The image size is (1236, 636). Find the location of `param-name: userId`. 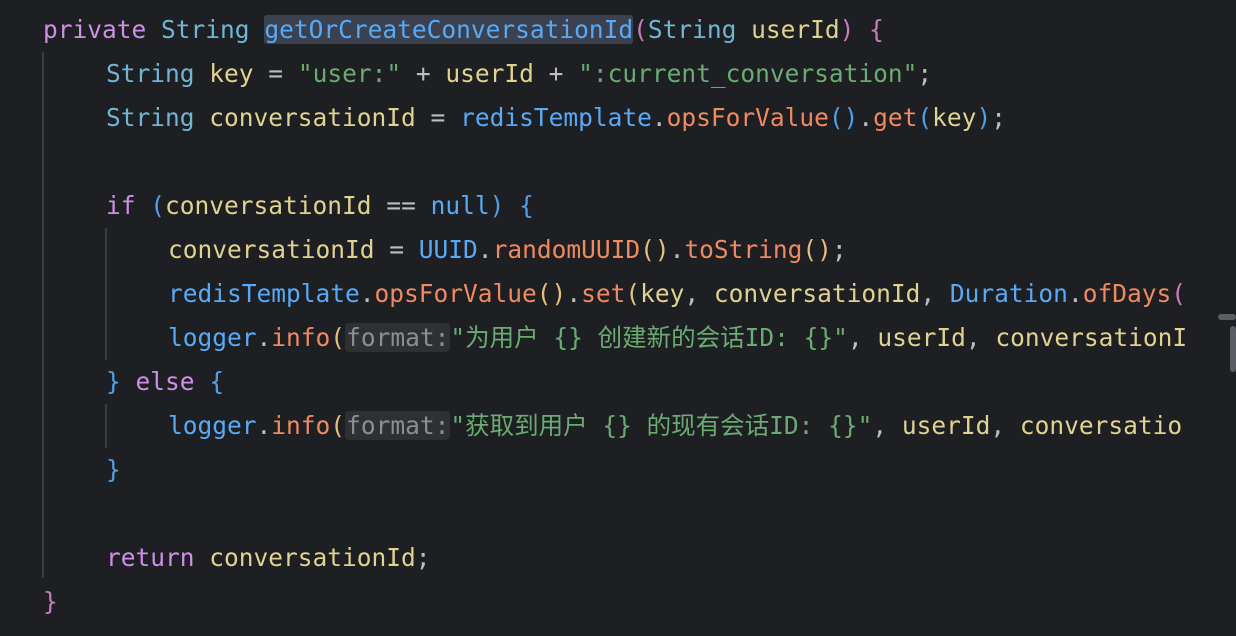

param-name: userId is located at coordinates (795, 29).